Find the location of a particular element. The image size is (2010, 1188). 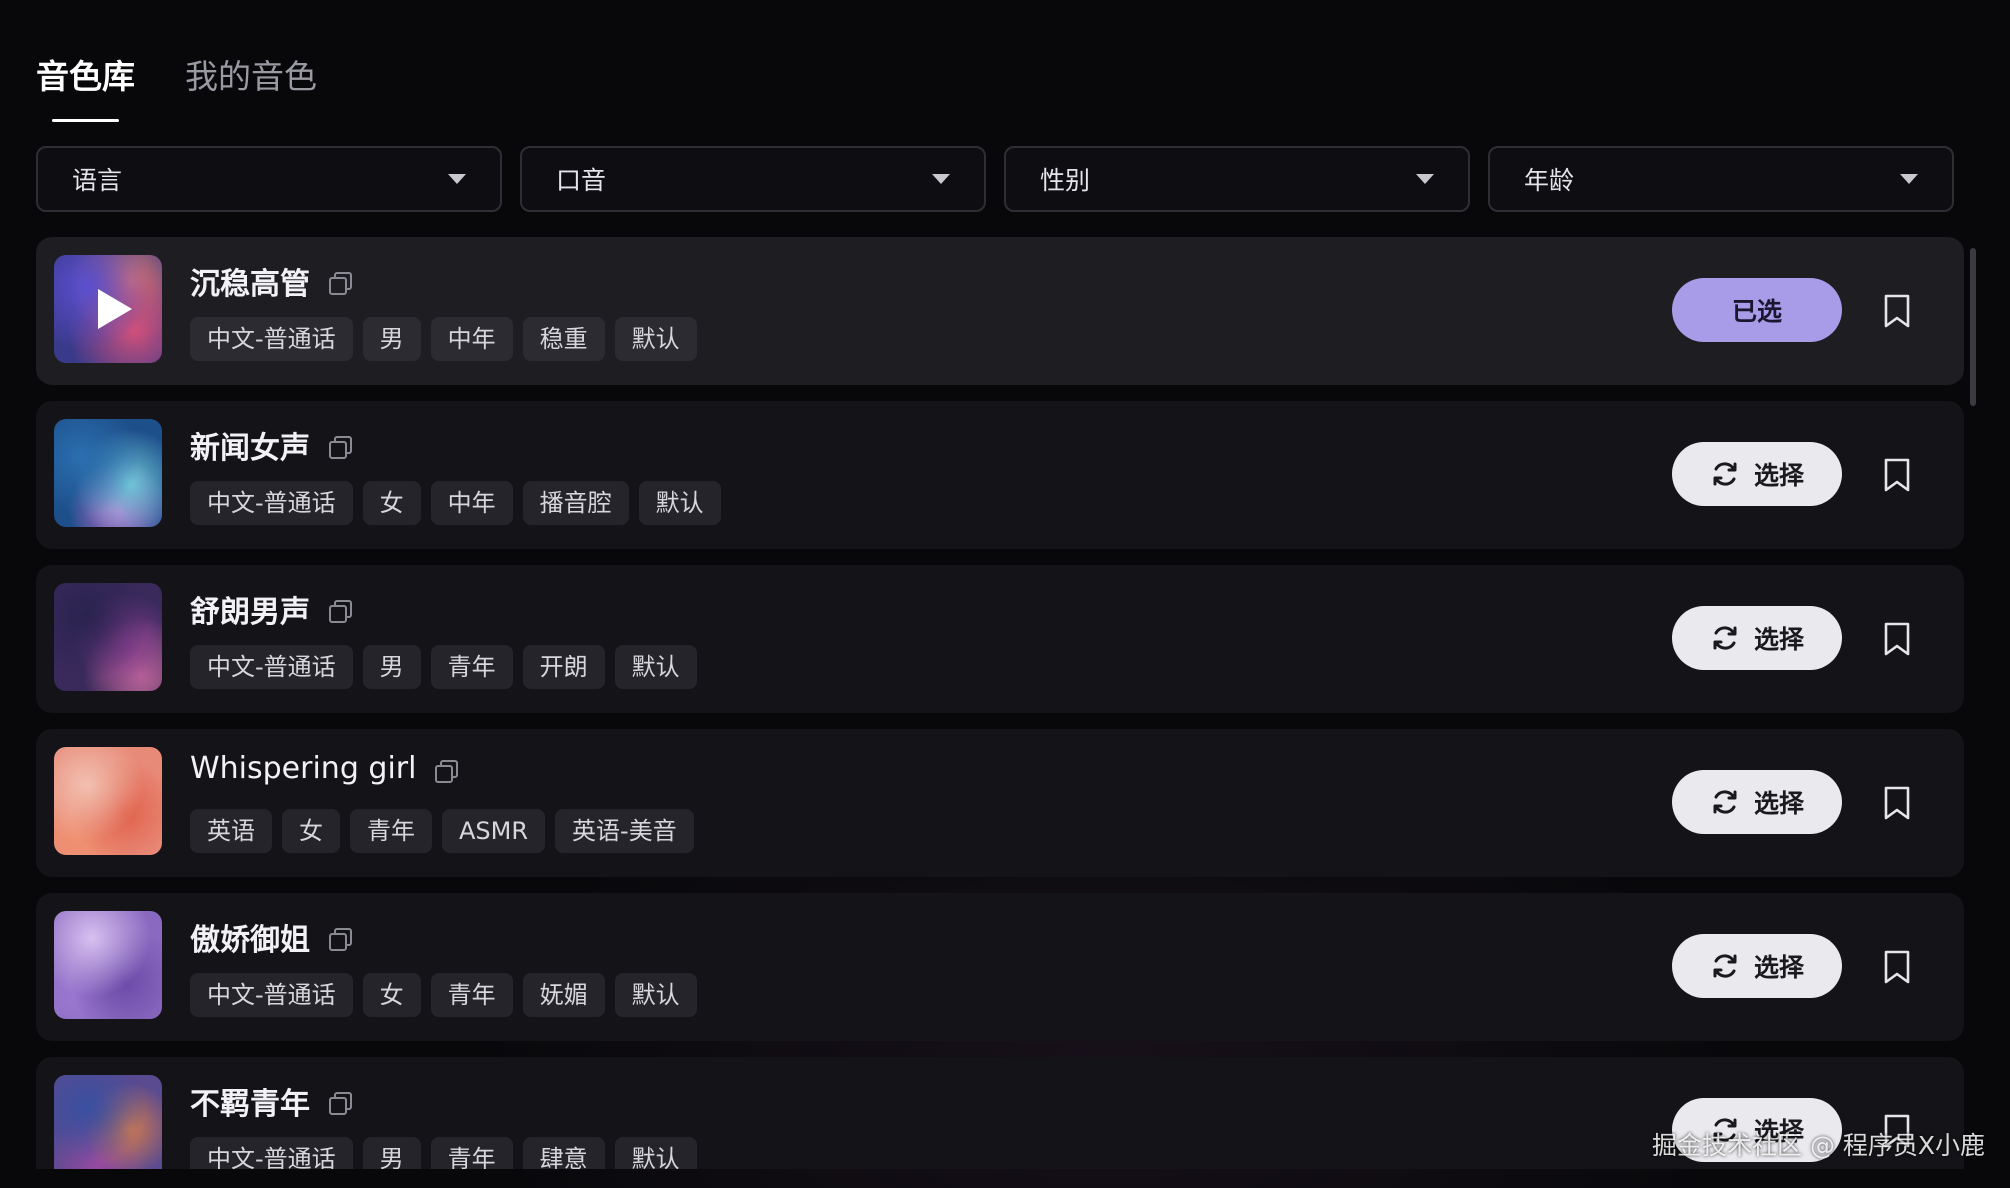

selected-button: 已选 is located at coordinates (1757, 310).